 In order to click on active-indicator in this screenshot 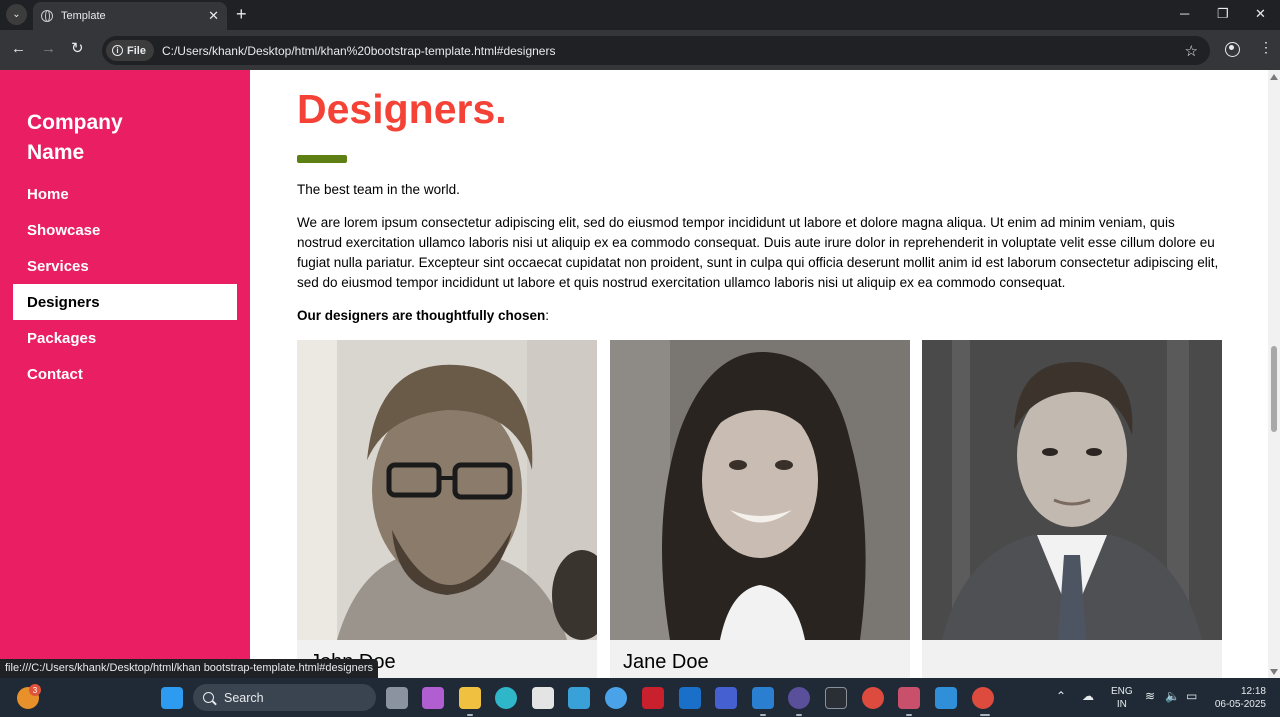, I will do `click(985, 715)`.